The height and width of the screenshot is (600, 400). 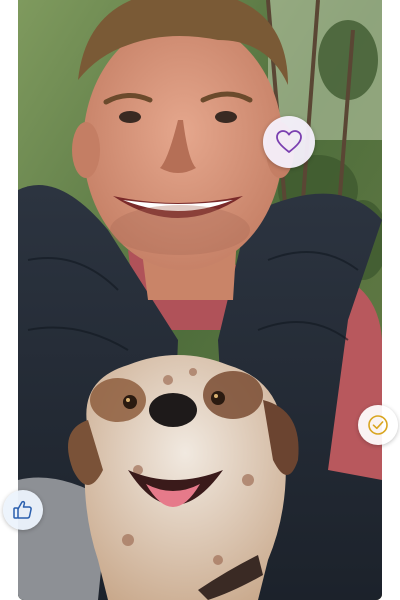 I want to click on favorite-button, so click(x=289, y=142).